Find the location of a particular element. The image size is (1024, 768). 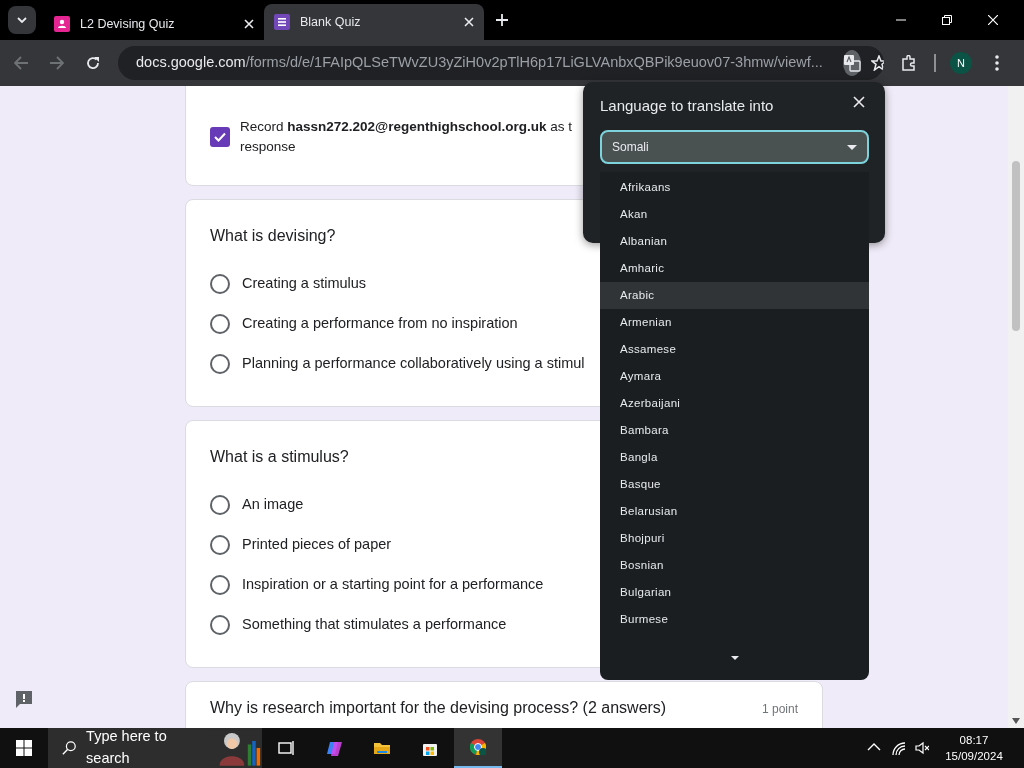

language-option: Bambara is located at coordinates (734, 430).